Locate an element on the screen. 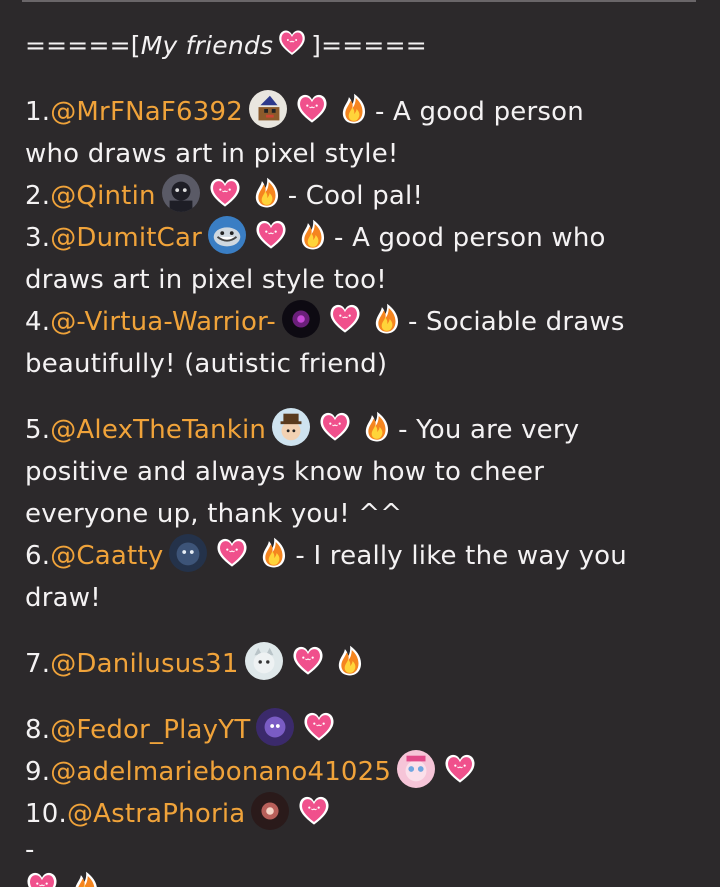  user-mention: @Caatty is located at coordinates (106, 556).